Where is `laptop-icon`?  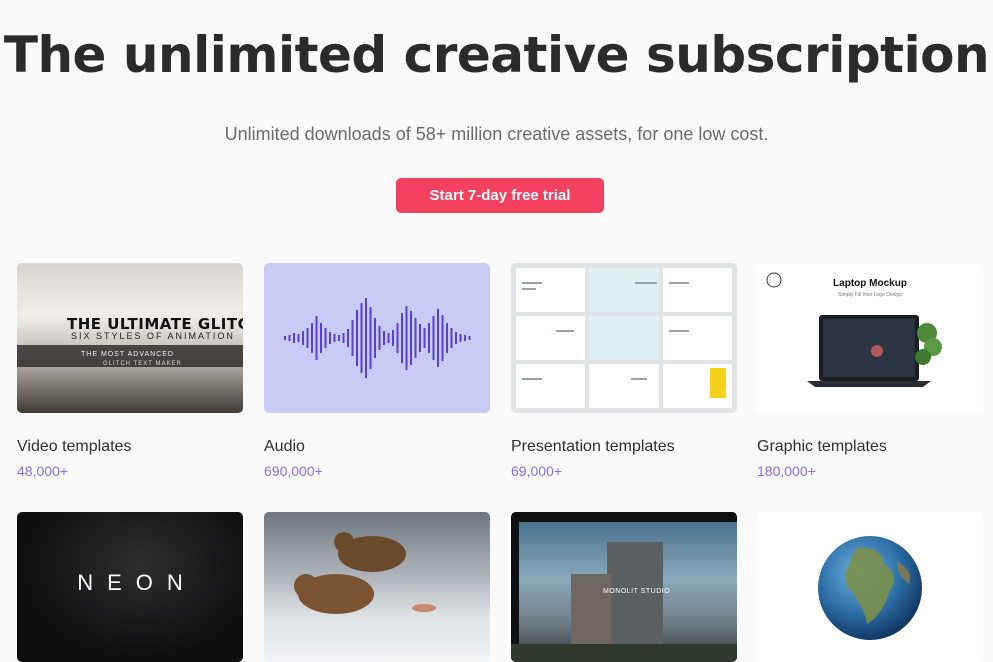 laptop-icon is located at coordinates (854, 329).